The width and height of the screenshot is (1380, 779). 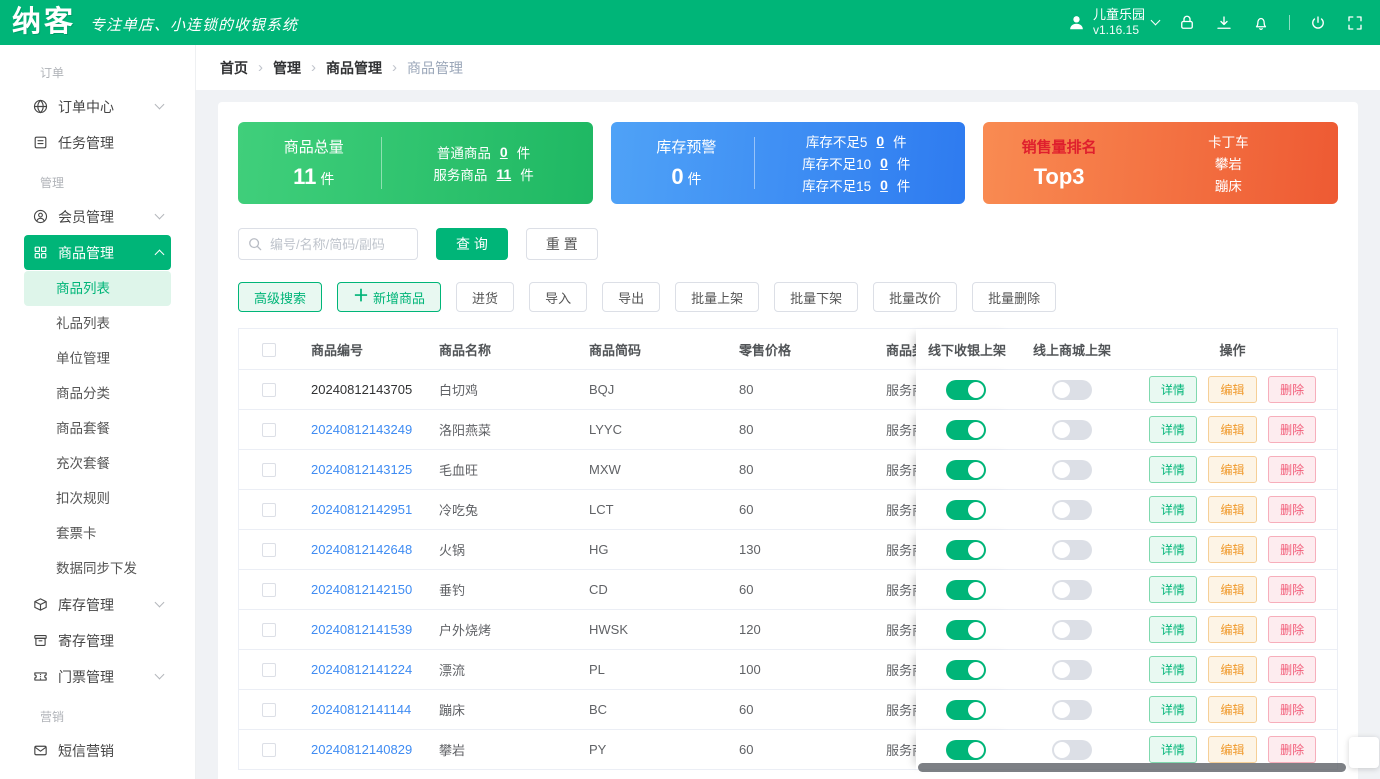 What do you see at coordinates (361, 549) in the screenshot?
I see `product-code-link: 20240812142648` at bounding box center [361, 549].